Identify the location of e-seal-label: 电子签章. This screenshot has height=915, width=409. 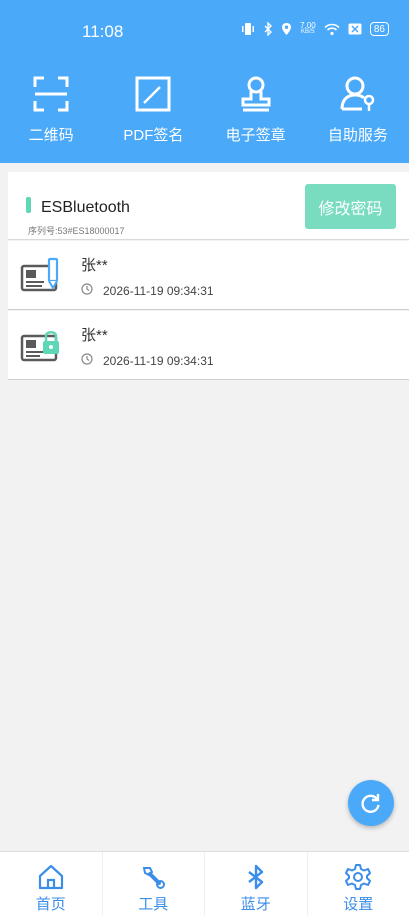
(255, 135).